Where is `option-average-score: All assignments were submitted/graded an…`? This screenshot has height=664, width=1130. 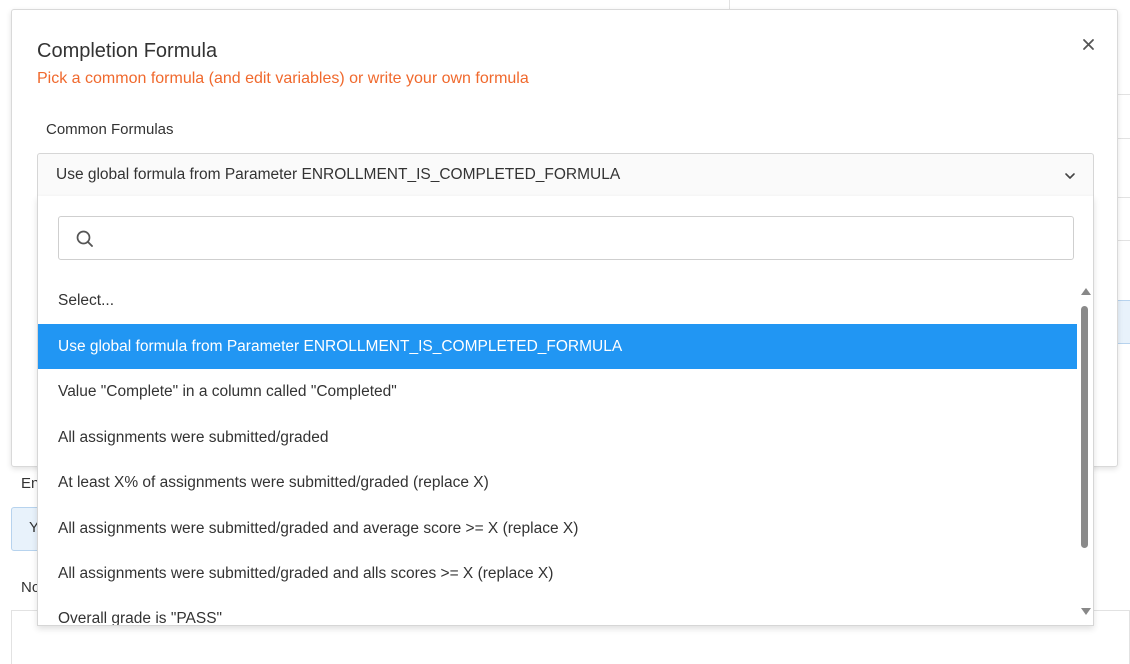 option-average-score: All assignments were submitted/graded an… is located at coordinates (557, 528).